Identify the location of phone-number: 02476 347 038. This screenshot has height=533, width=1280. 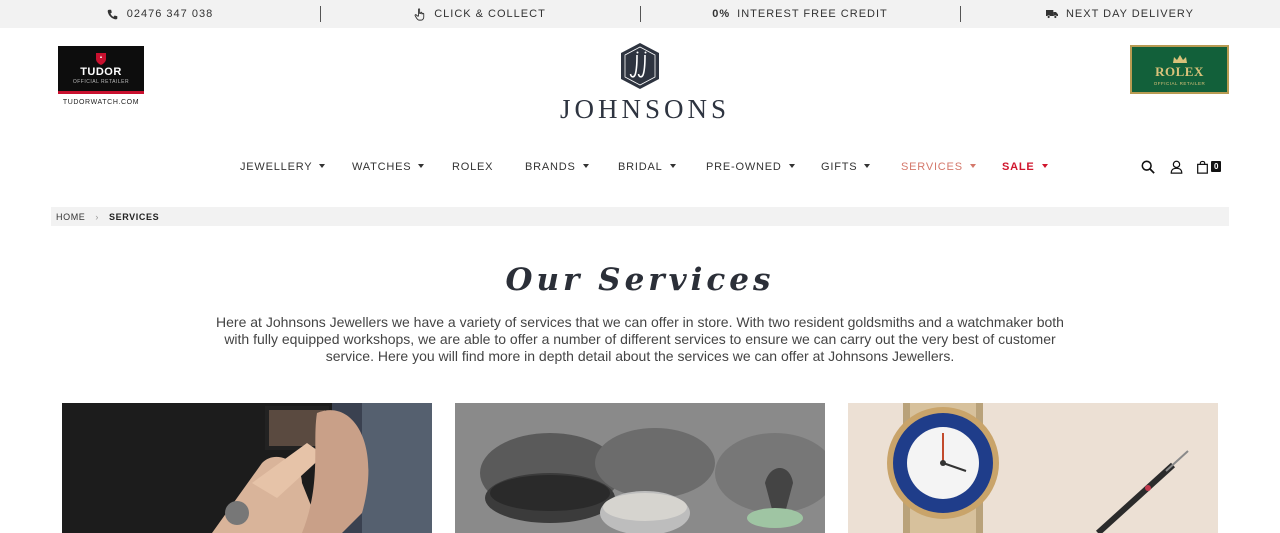
(170, 14).